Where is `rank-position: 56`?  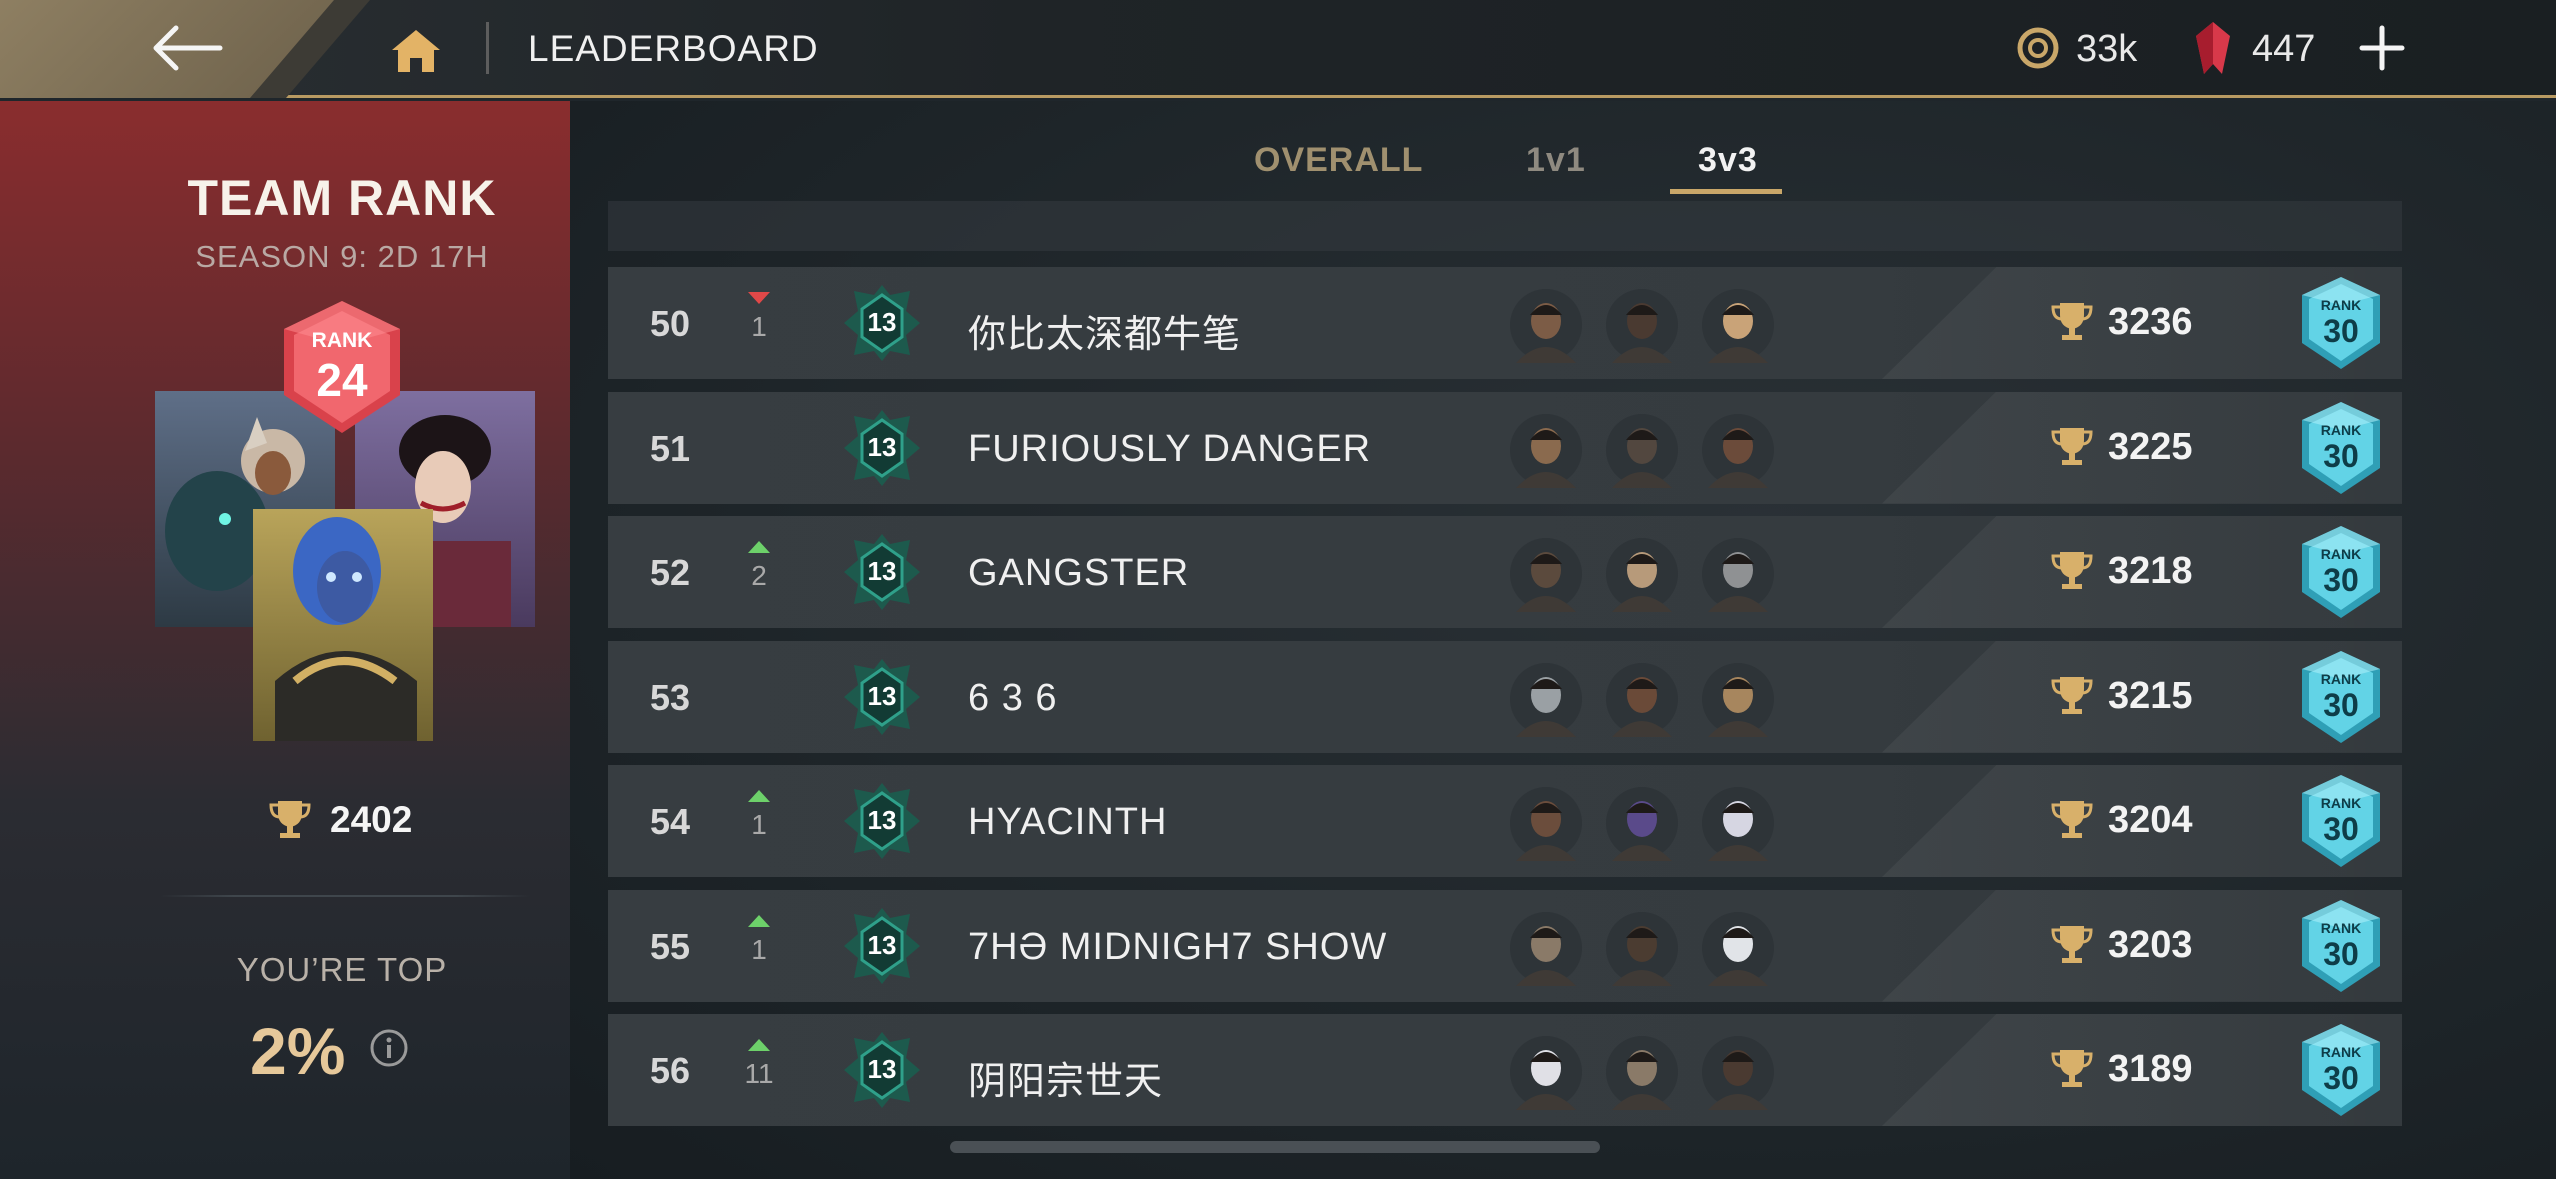
rank-position: 56 is located at coordinates (670, 1070).